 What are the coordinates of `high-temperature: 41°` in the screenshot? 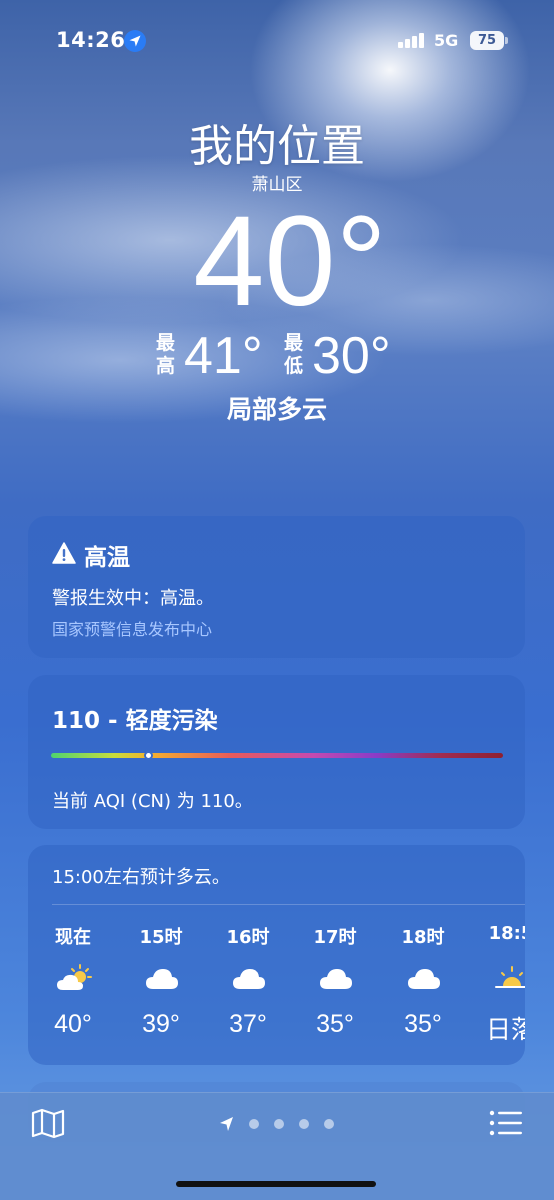 It's located at (223, 356).